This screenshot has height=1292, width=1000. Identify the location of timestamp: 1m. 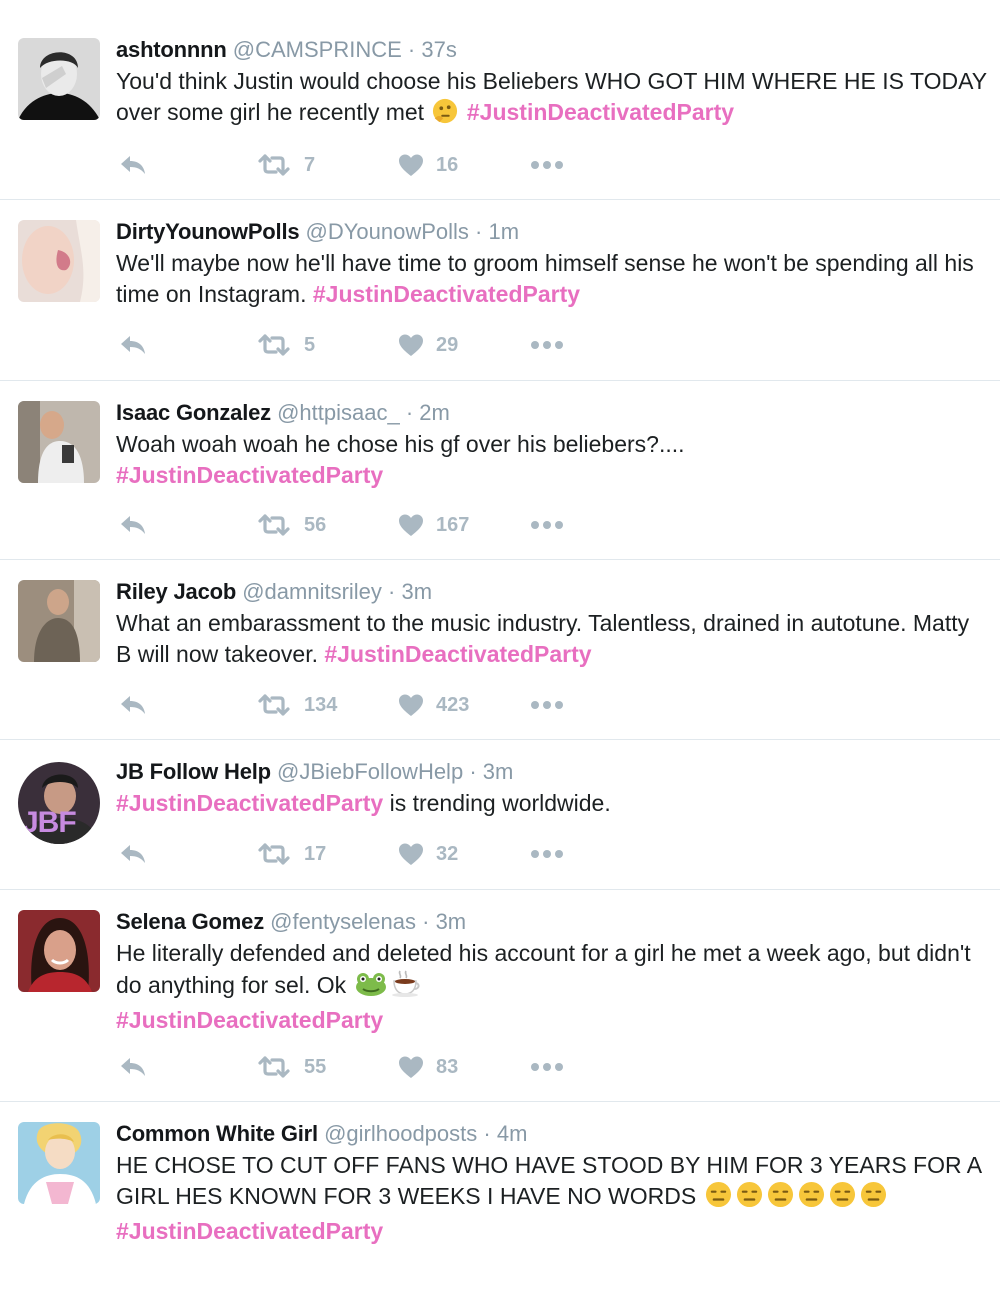
(504, 231).